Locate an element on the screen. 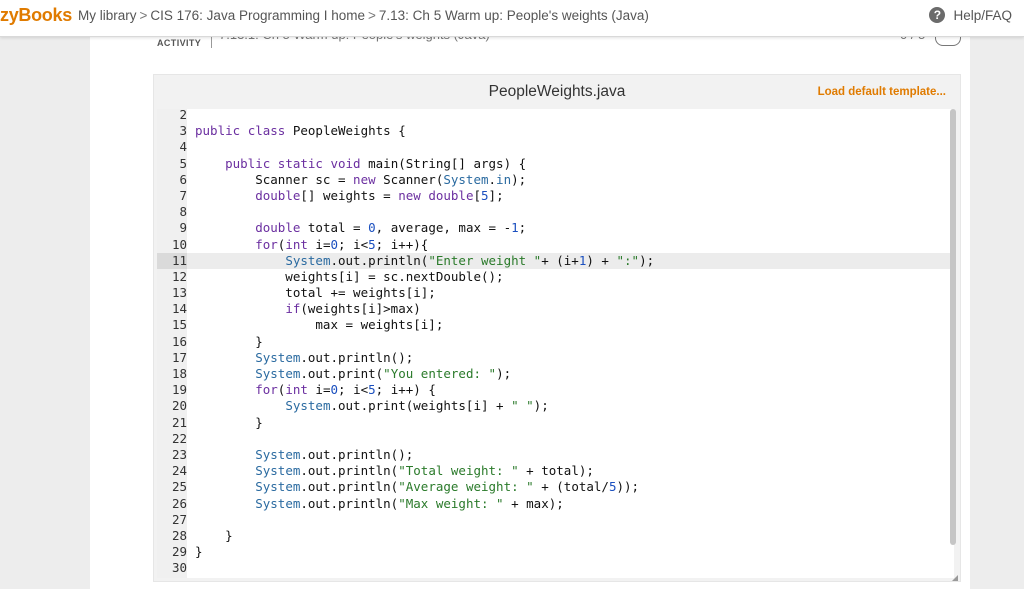 Image resolution: width=1024 pixels, height=589 pixels. code-line: 20 System.out.print(weights[i] + " "); is located at coordinates (555, 406).